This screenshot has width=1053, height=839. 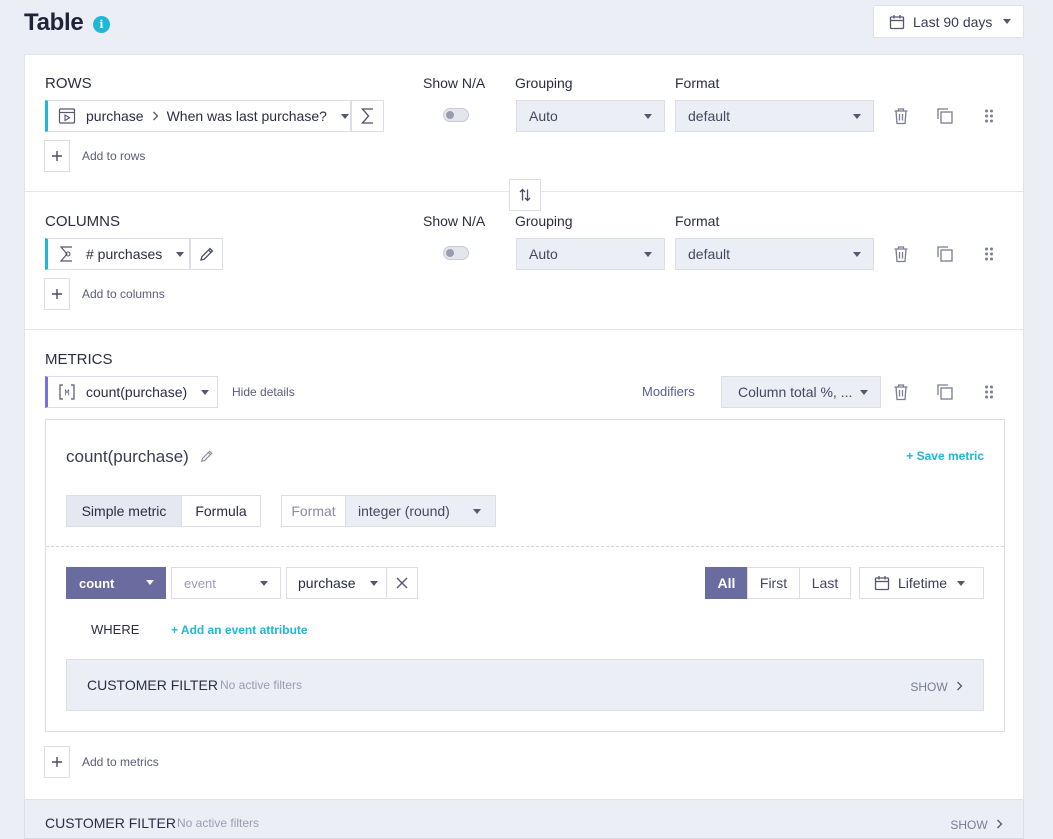 I want to click on rows-show-na-toggle, so click(x=456, y=115).